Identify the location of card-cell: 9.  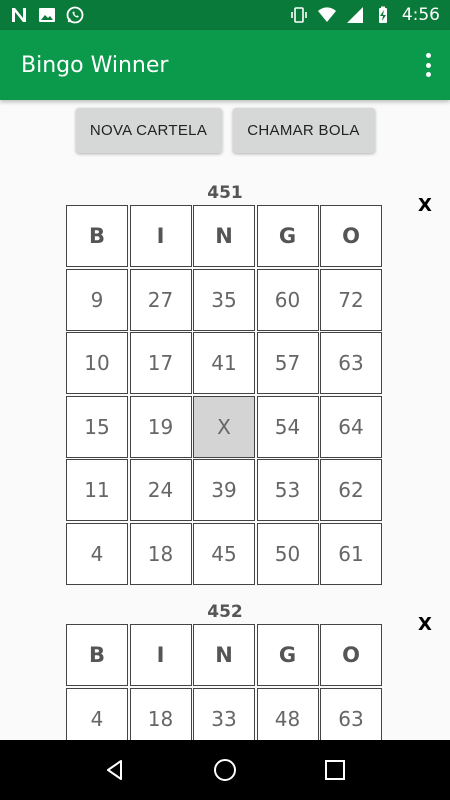
(97, 299).